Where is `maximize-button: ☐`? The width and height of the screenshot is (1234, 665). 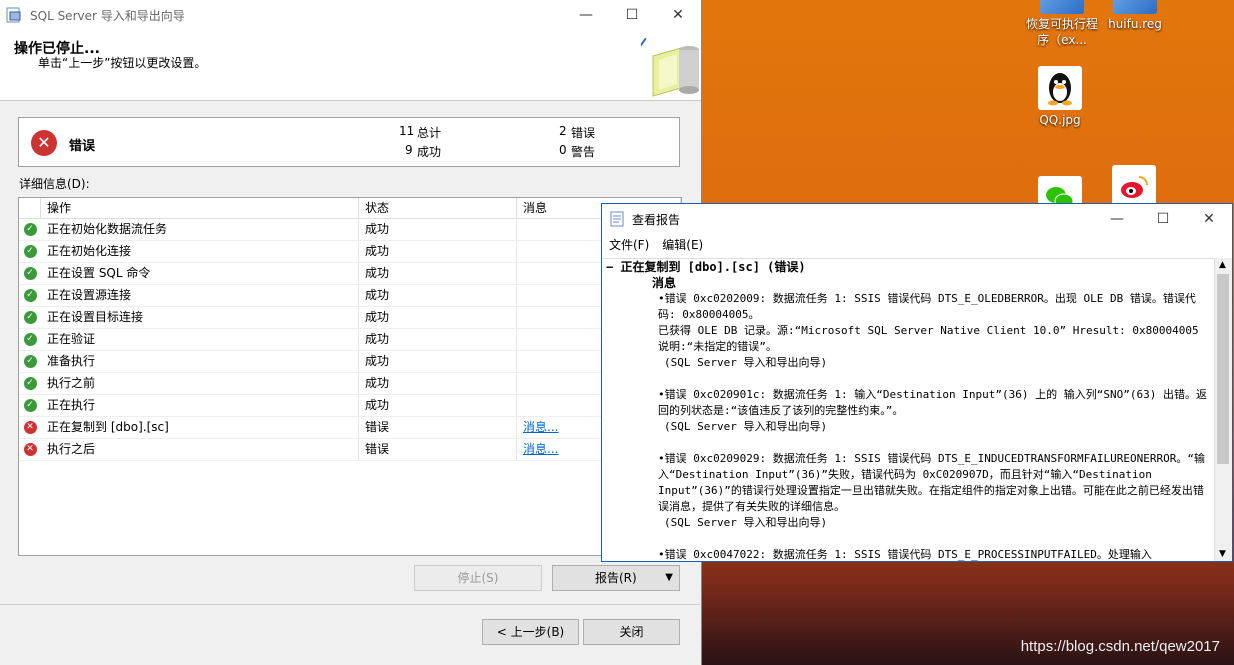 maximize-button: ☐ is located at coordinates (632, 15).